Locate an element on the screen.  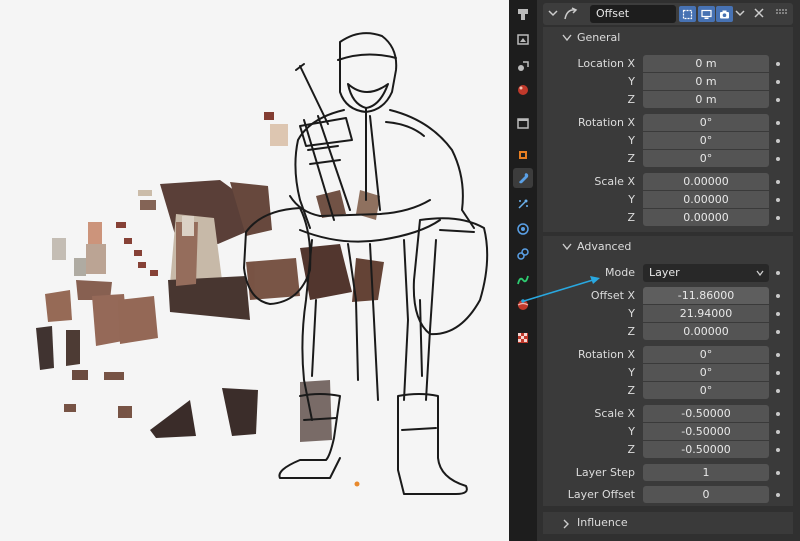
texture-tab is located at coordinates (523, 338).